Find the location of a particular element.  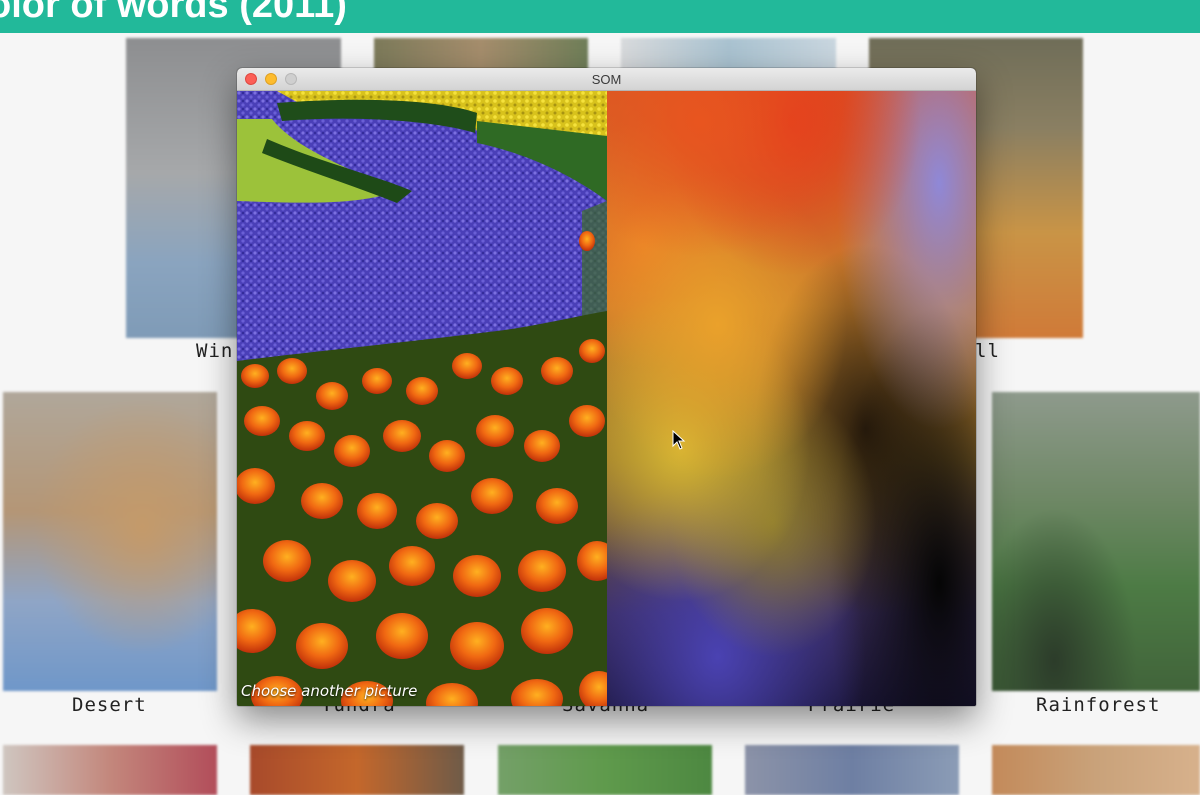

window-title: SOM is located at coordinates (606, 79).